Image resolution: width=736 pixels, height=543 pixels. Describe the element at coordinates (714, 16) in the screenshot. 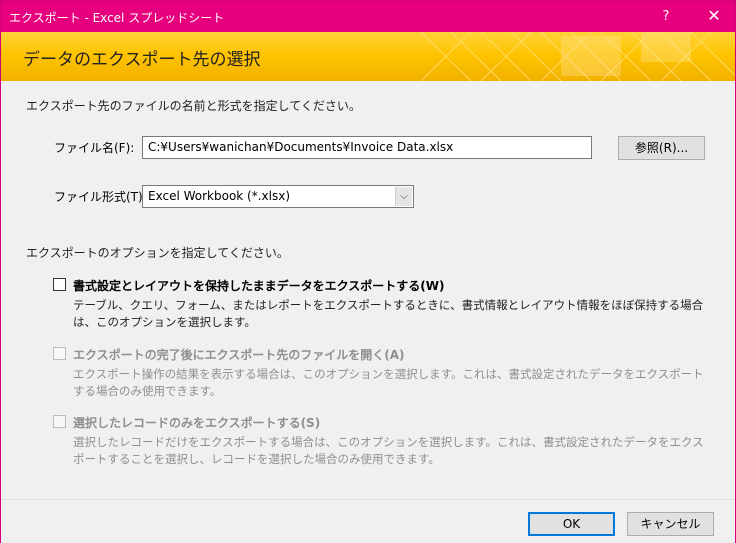

I see `close-button: ✕` at that location.